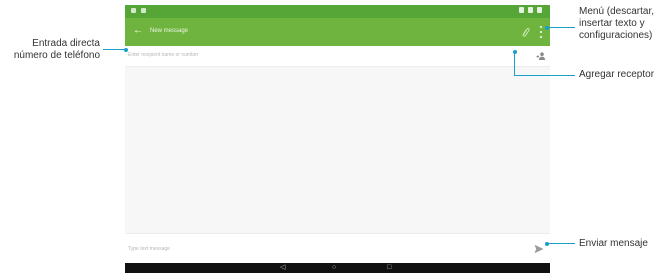  What do you see at coordinates (617, 74) in the screenshot?
I see `callout-add-recipient: Agregar receptor` at bounding box center [617, 74].